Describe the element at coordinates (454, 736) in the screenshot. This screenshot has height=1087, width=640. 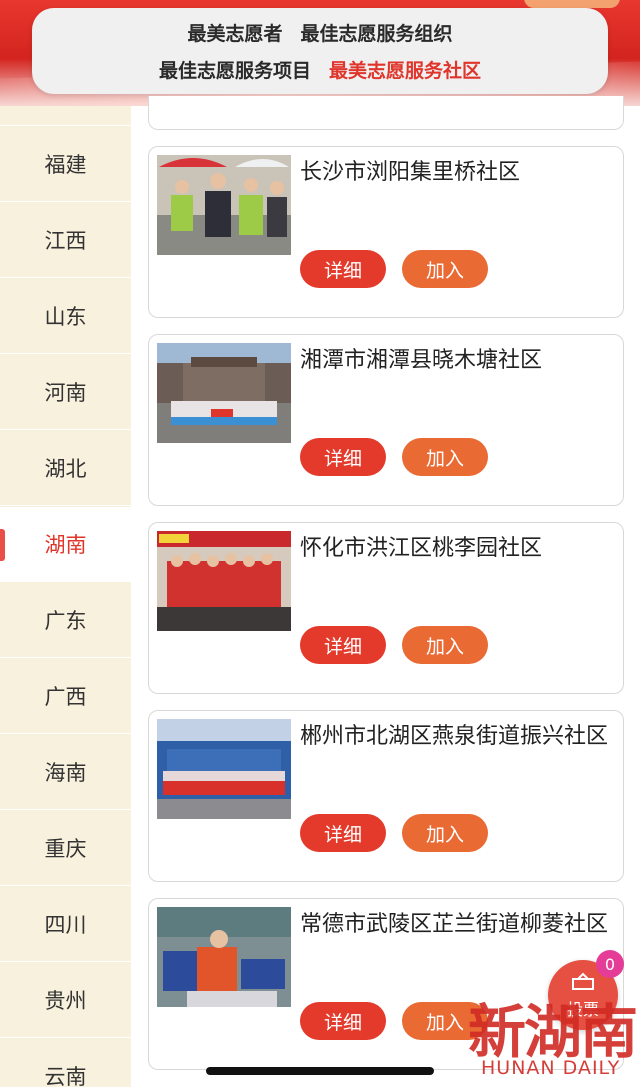
I see `community-title: 郴州市北湖区燕泉街道振兴社区` at that location.